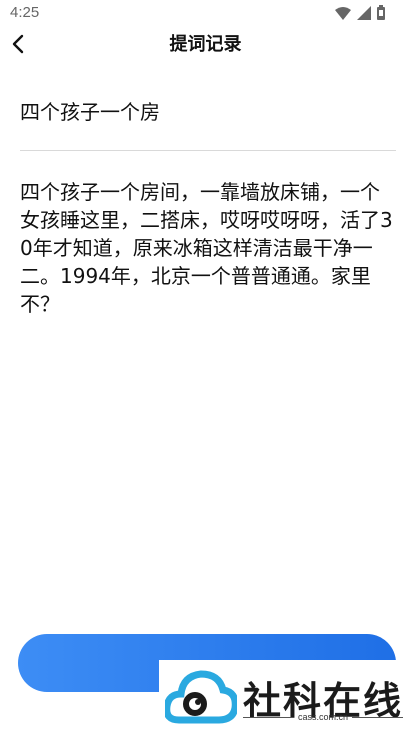 The image size is (411, 736). I want to click on watermark: 社科在线 cass.com.cn, so click(285, 698).